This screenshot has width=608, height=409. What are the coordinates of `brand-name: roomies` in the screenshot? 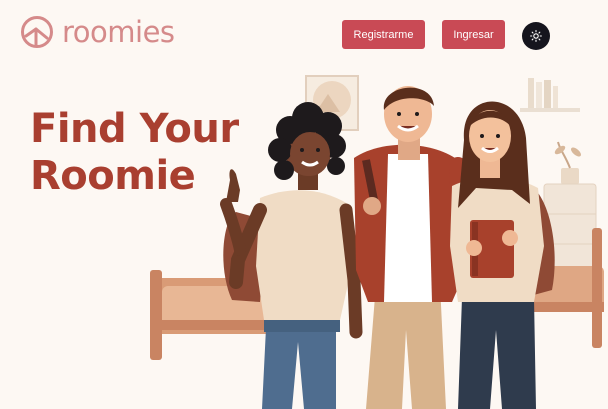 It's located at (118, 31).